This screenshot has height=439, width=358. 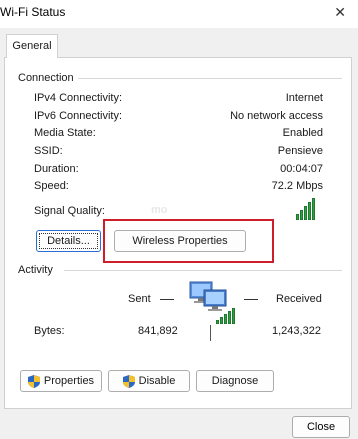 What do you see at coordinates (179, 14) in the screenshot?
I see `title-bar: Wi-Fi Status ✕` at bounding box center [179, 14].